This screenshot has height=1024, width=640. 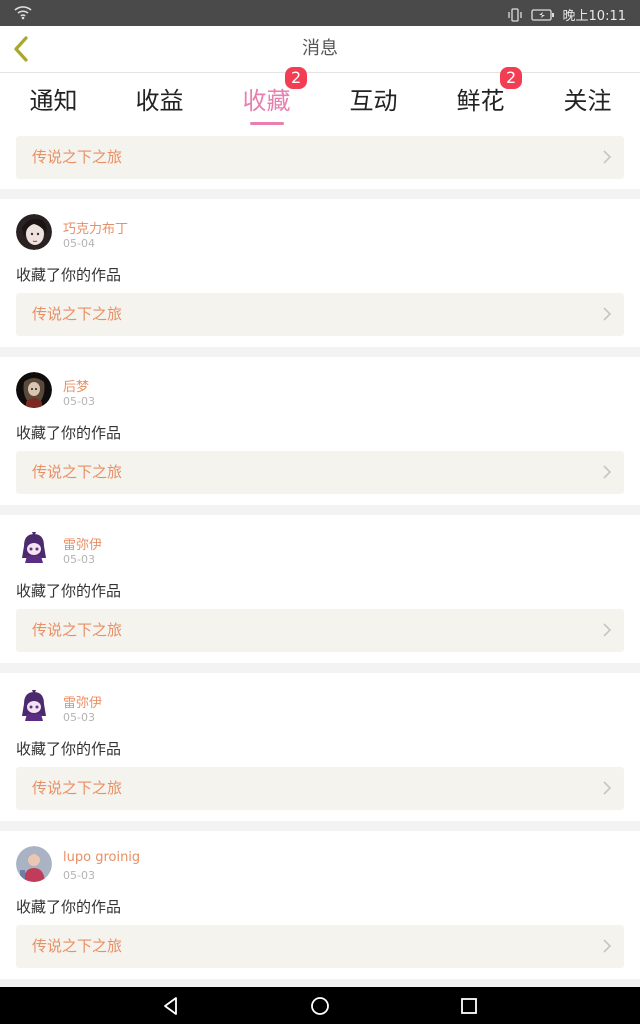 I want to click on tab-label: 收益, so click(x=159, y=101).